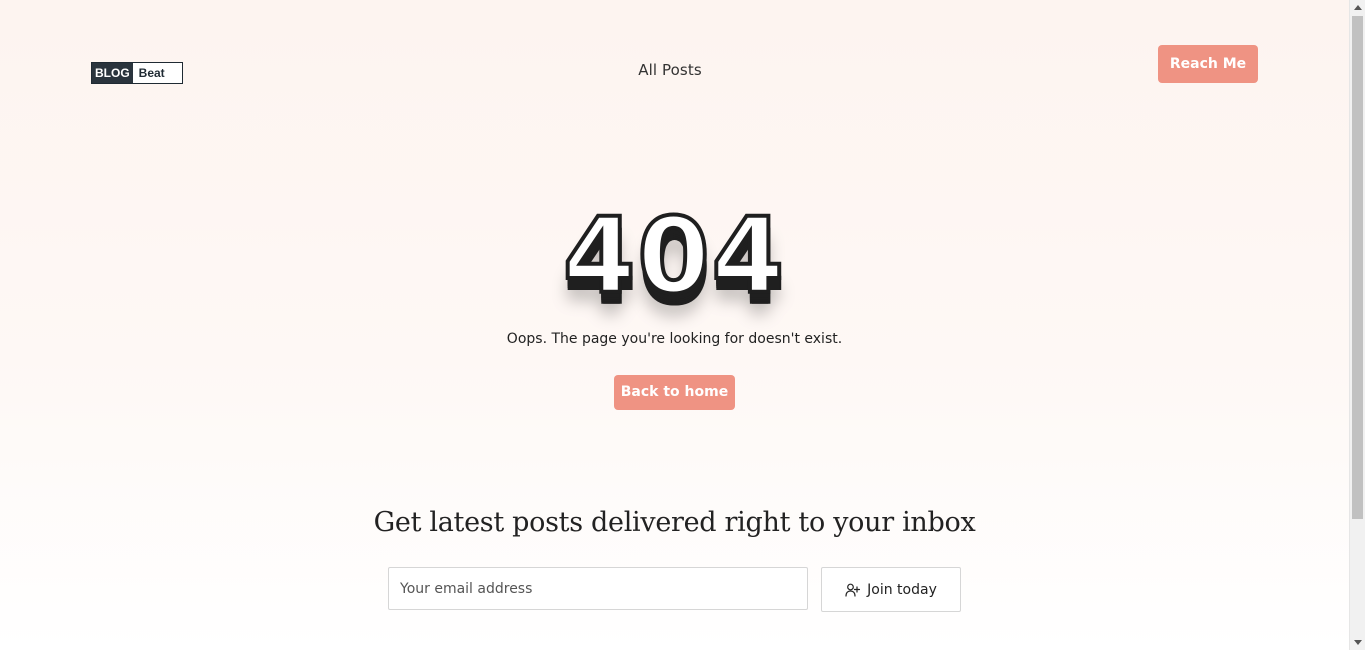  What do you see at coordinates (157, 73) in the screenshot?
I see `logo-beat-text: Beat` at bounding box center [157, 73].